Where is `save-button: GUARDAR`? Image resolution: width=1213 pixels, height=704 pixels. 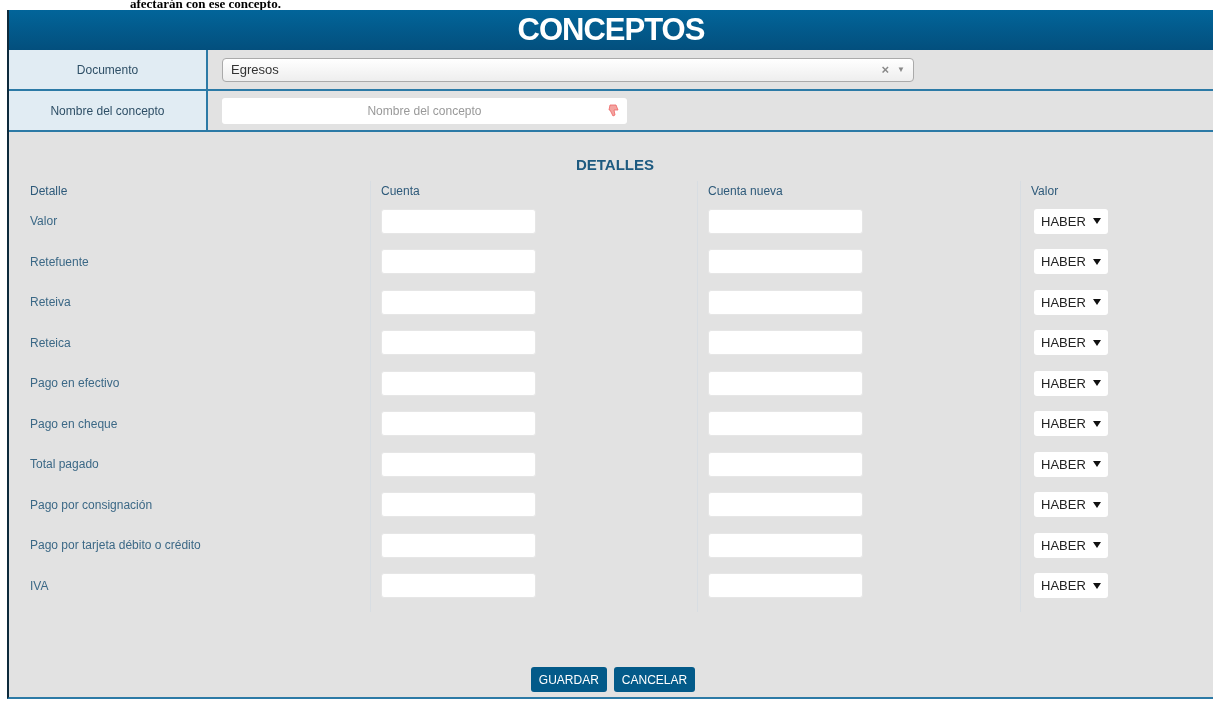 save-button: GUARDAR is located at coordinates (568, 679).